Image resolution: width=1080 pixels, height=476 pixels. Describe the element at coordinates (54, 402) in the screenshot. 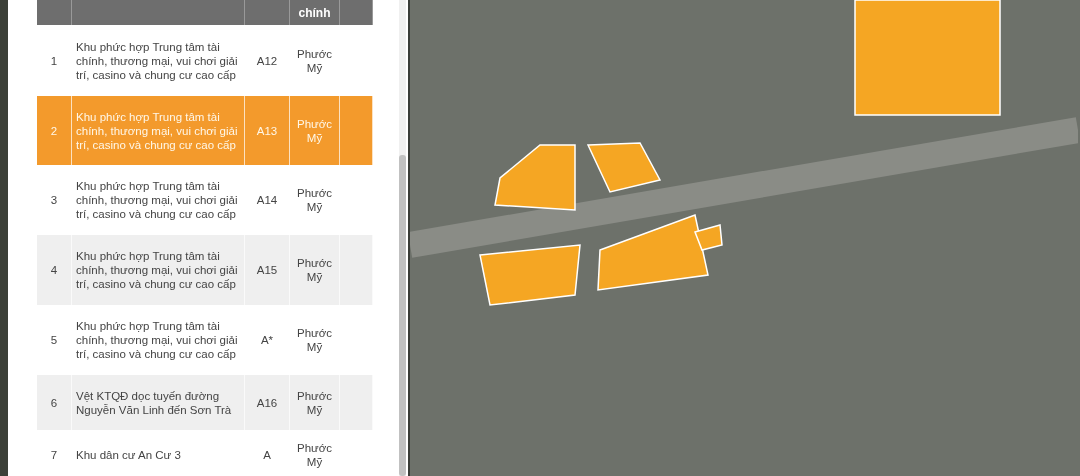

I see `row-number: 6` at that location.